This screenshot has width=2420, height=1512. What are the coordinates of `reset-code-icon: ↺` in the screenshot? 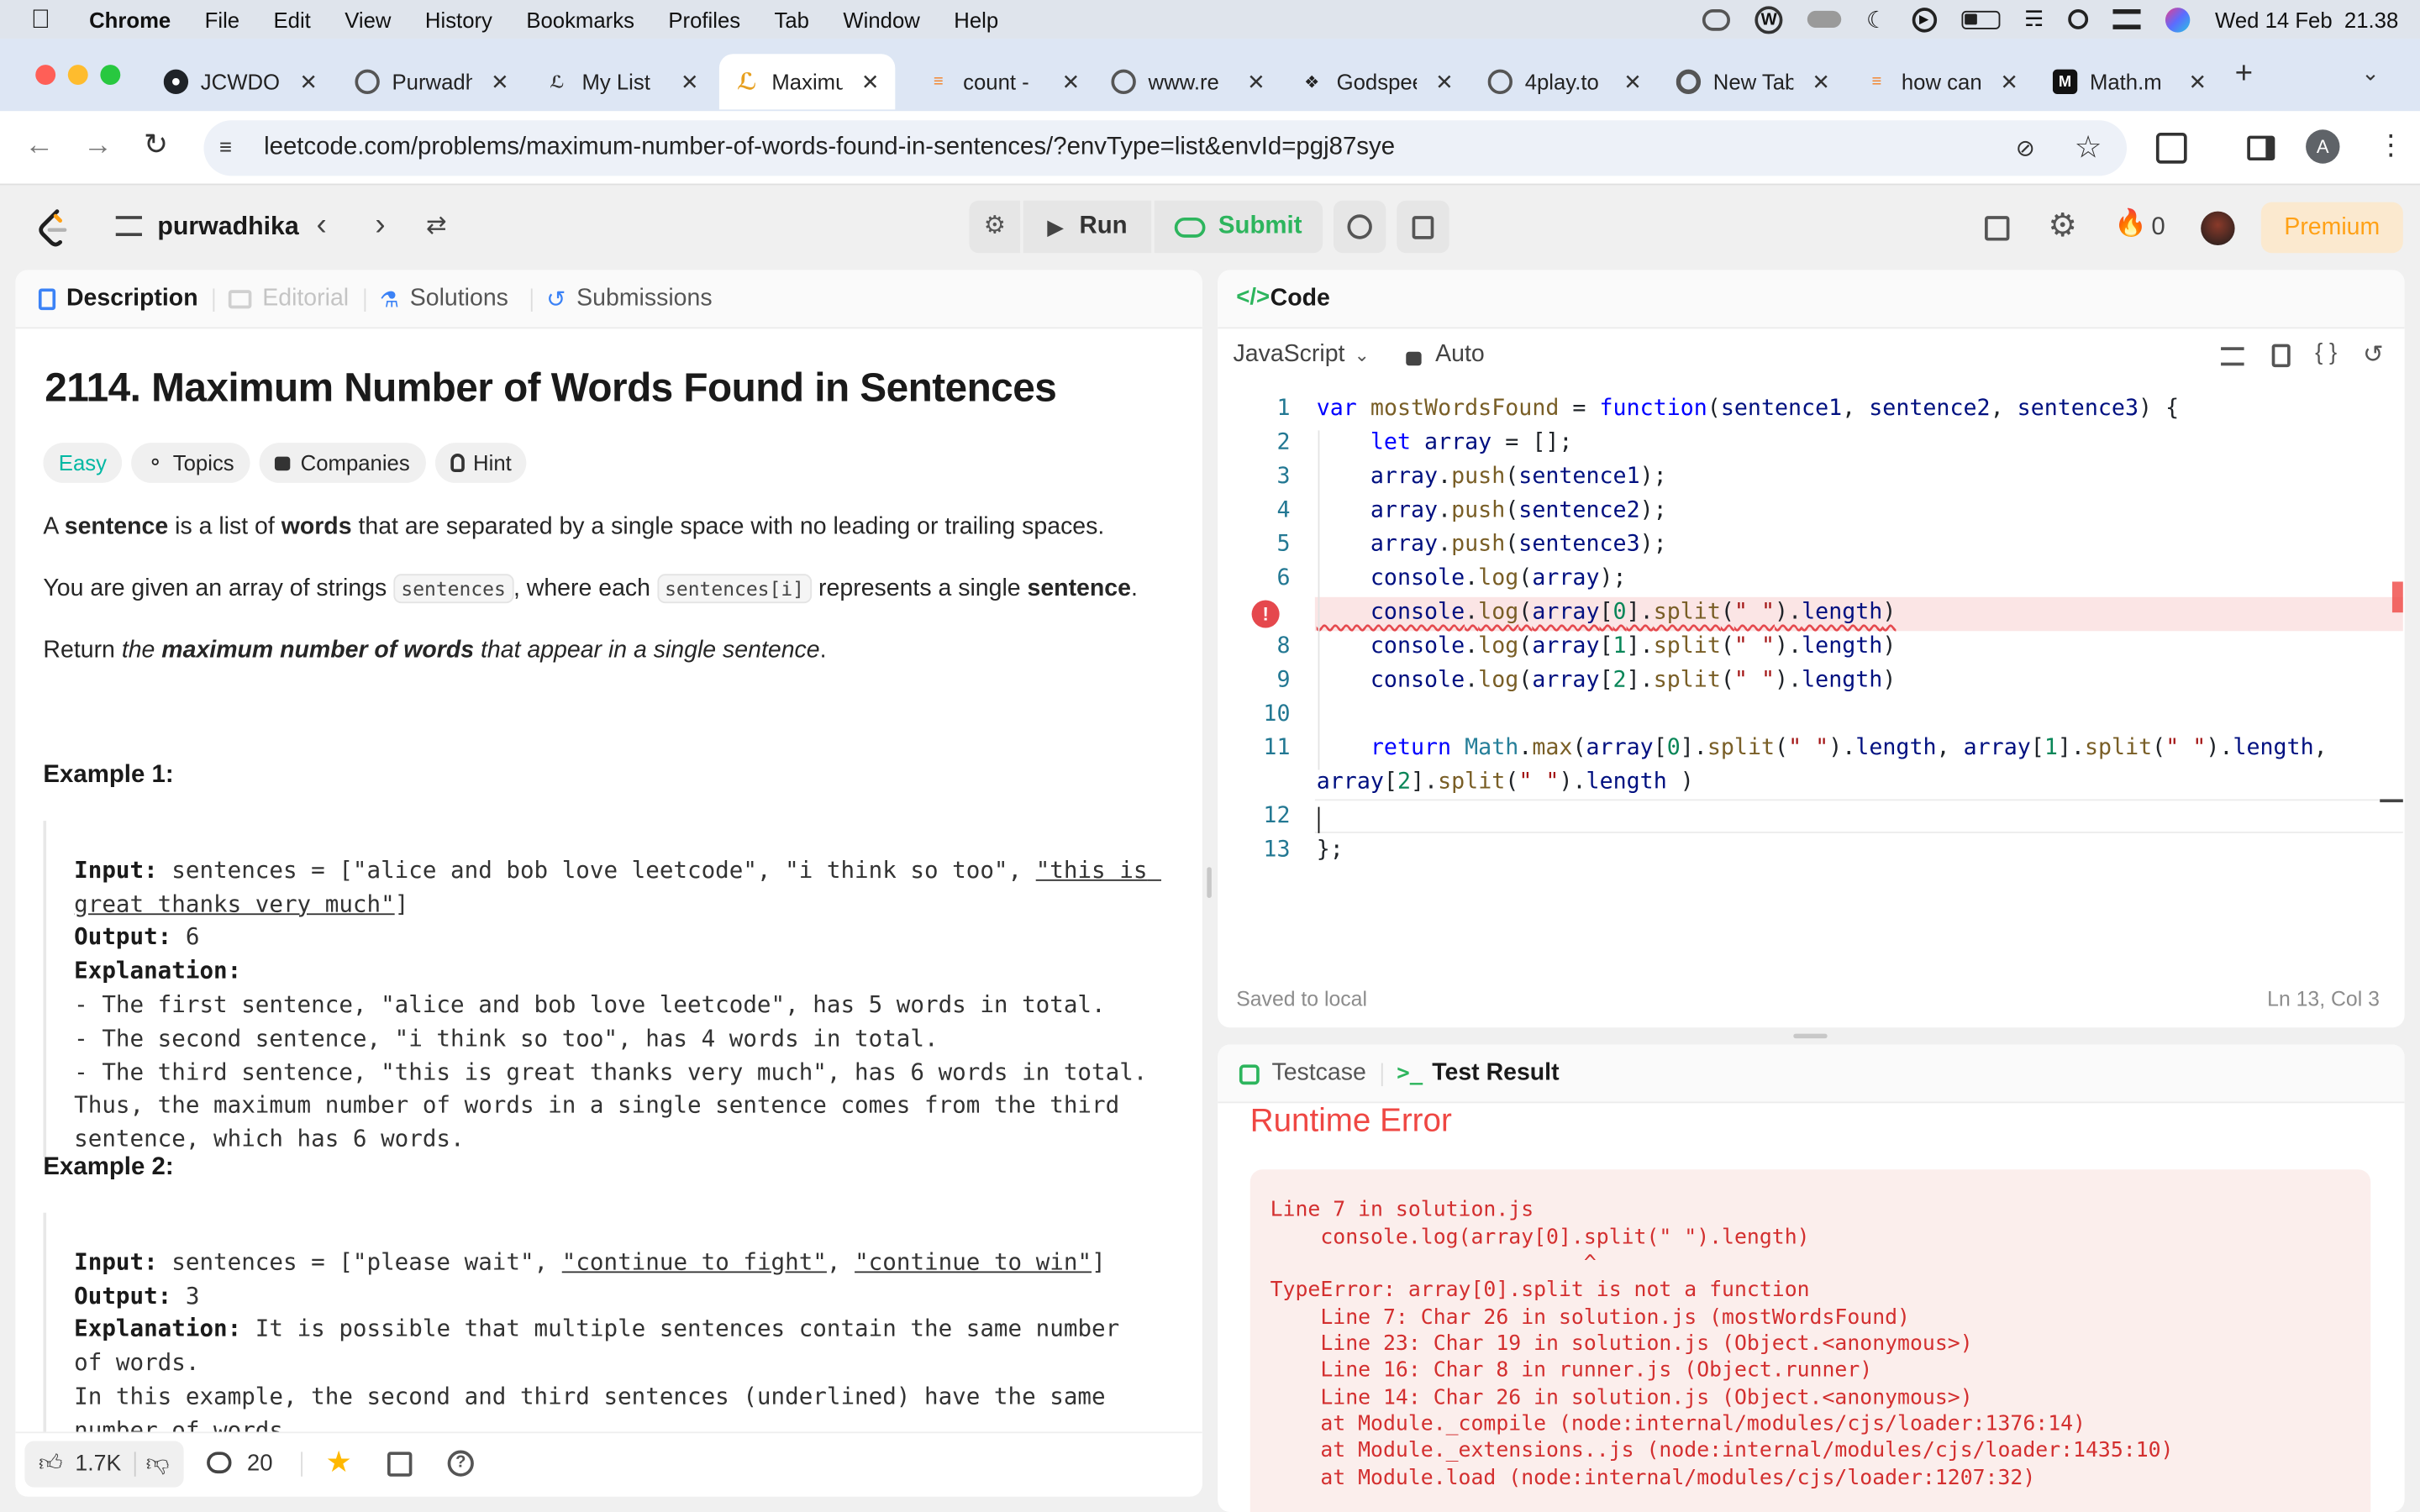 It's located at (2373, 354).